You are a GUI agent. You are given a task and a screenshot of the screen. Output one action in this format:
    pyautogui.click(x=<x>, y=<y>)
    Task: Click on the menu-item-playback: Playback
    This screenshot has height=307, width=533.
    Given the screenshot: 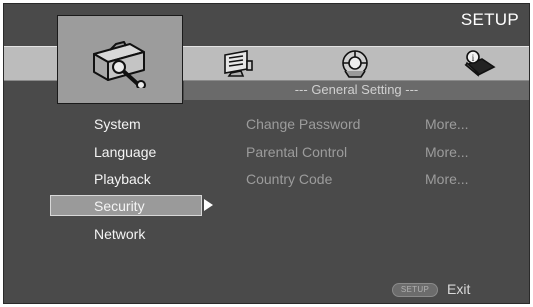 What is the action you would take?
    pyautogui.click(x=122, y=179)
    